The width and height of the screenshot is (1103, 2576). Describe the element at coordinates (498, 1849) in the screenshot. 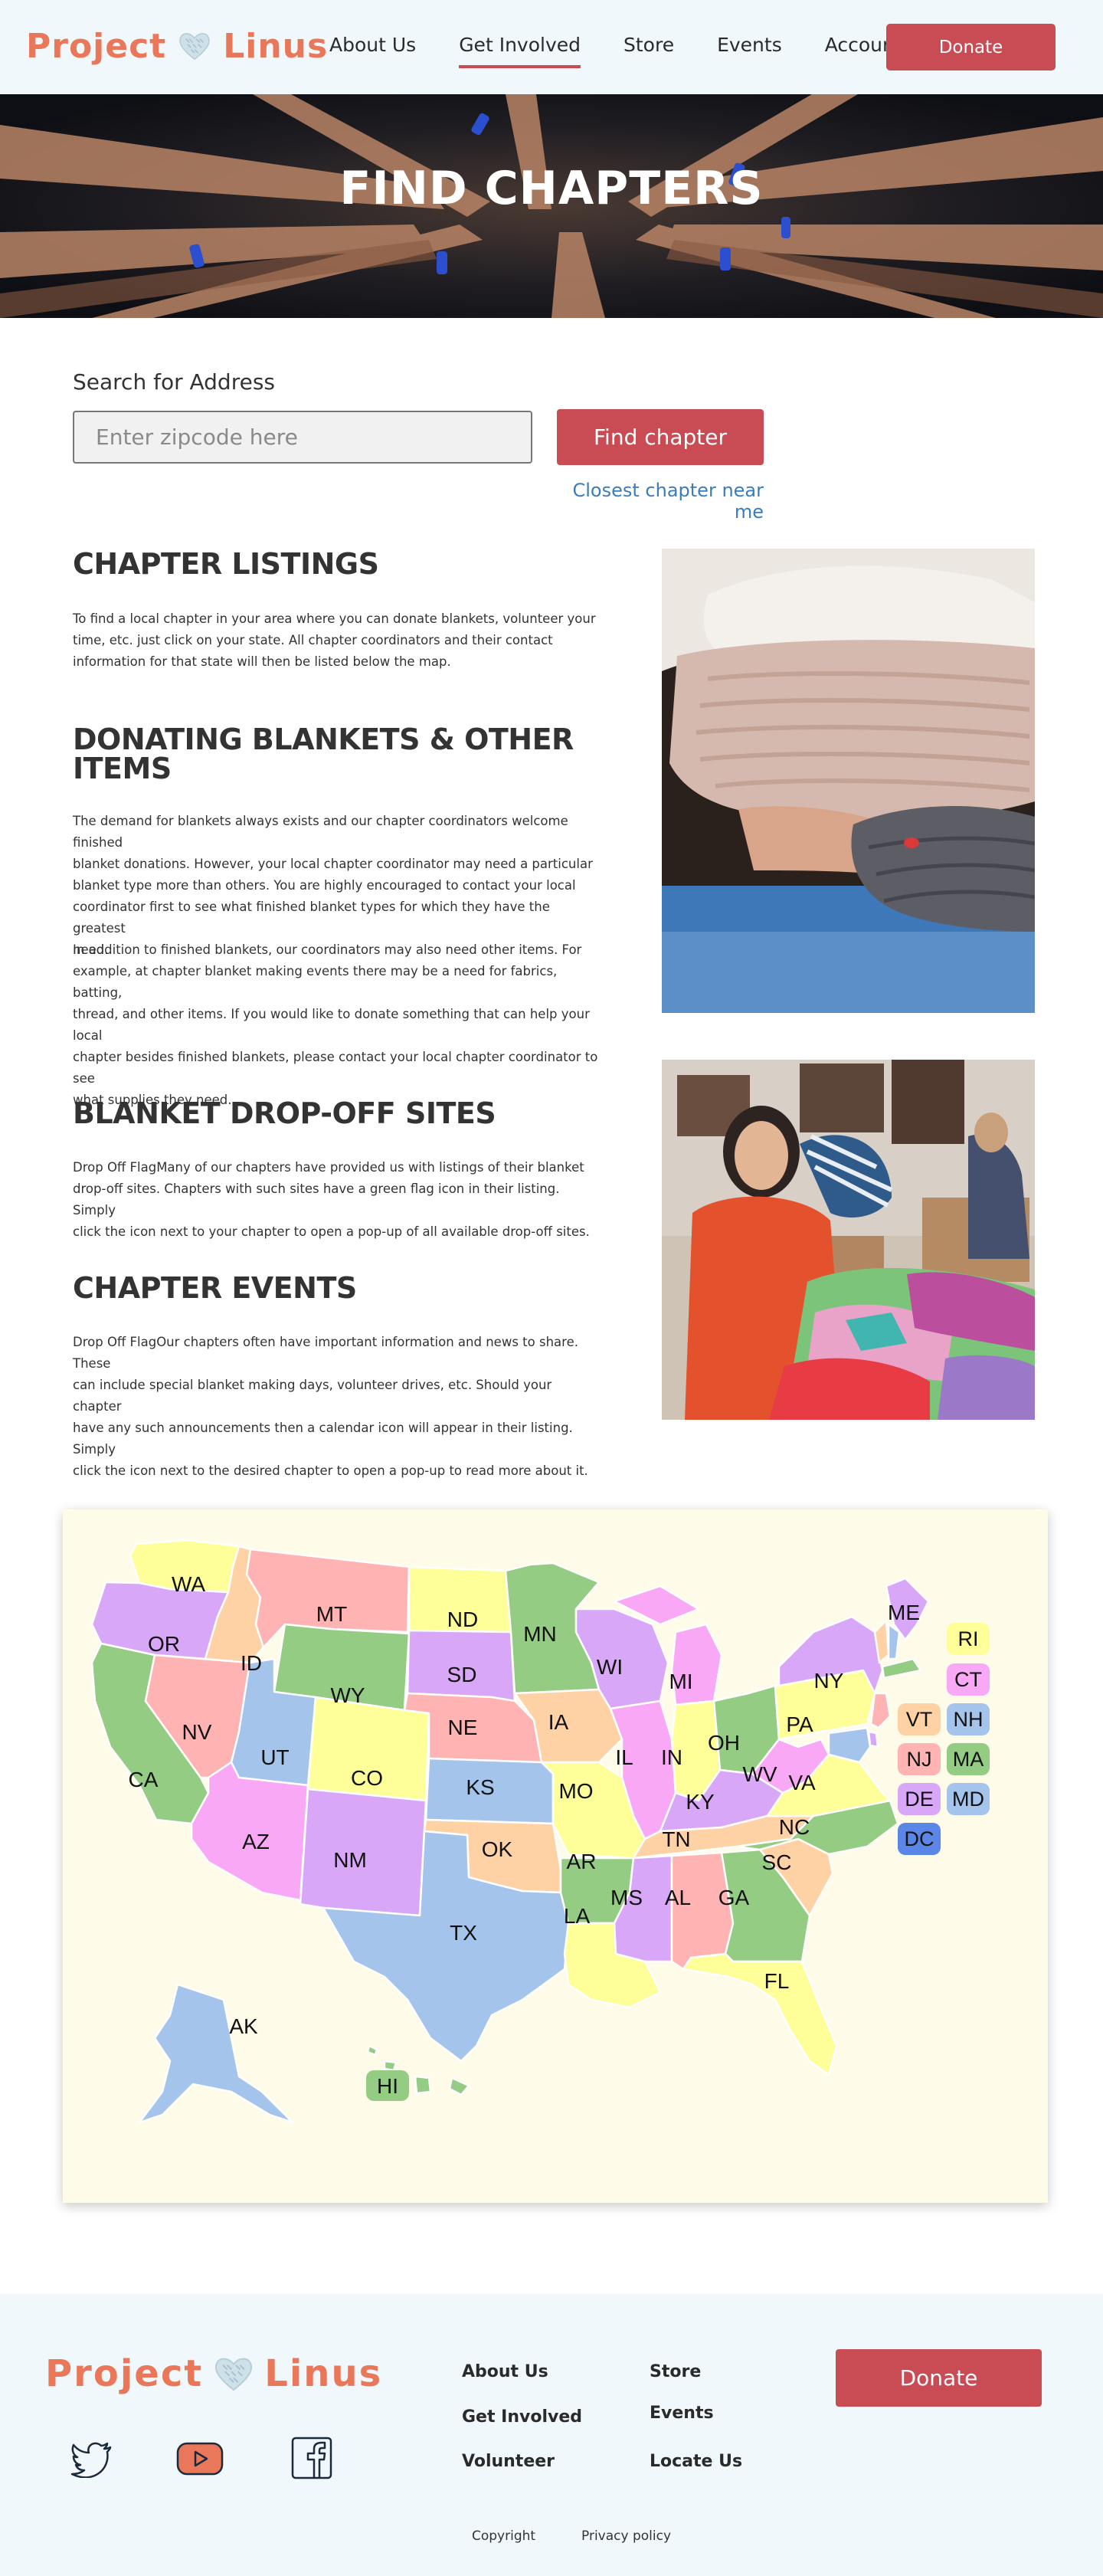

I see `map-label: OK` at that location.